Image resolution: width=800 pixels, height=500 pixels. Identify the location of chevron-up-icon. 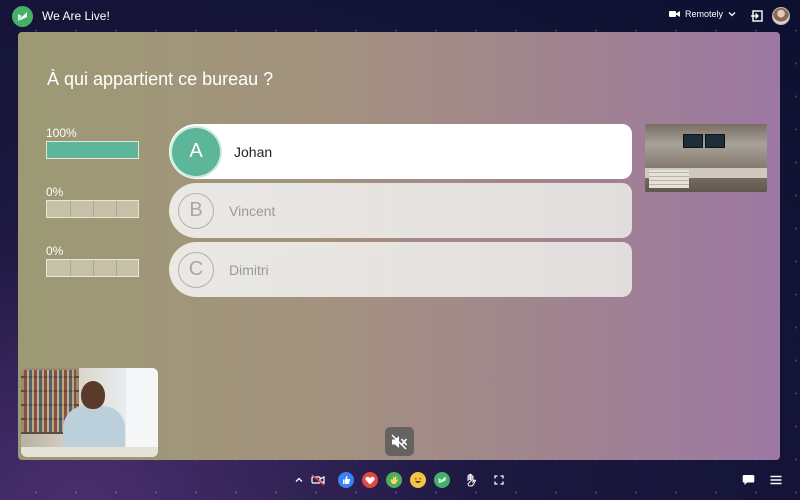
(299, 479).